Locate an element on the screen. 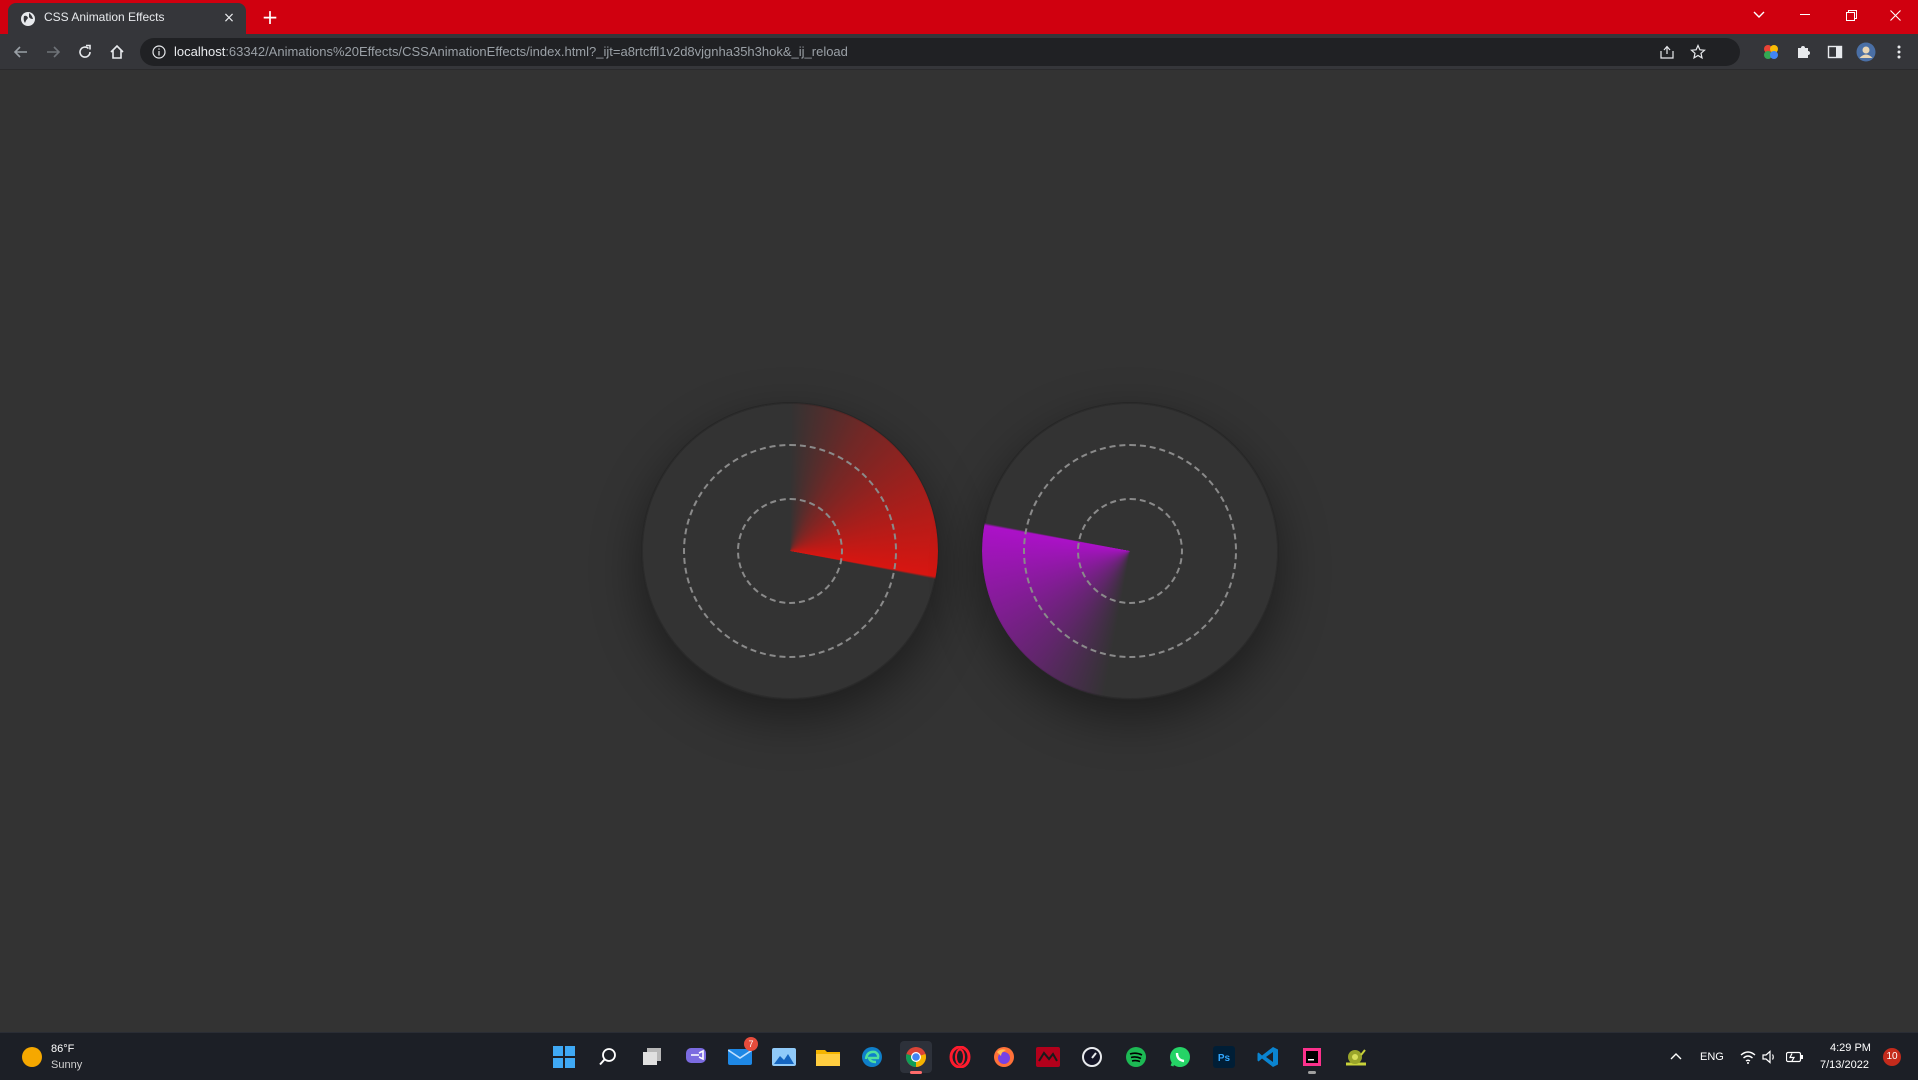 Image resolution: width=1918 pixels, height=1080 pixels. share-icon is located at coordinates (1667, 52).